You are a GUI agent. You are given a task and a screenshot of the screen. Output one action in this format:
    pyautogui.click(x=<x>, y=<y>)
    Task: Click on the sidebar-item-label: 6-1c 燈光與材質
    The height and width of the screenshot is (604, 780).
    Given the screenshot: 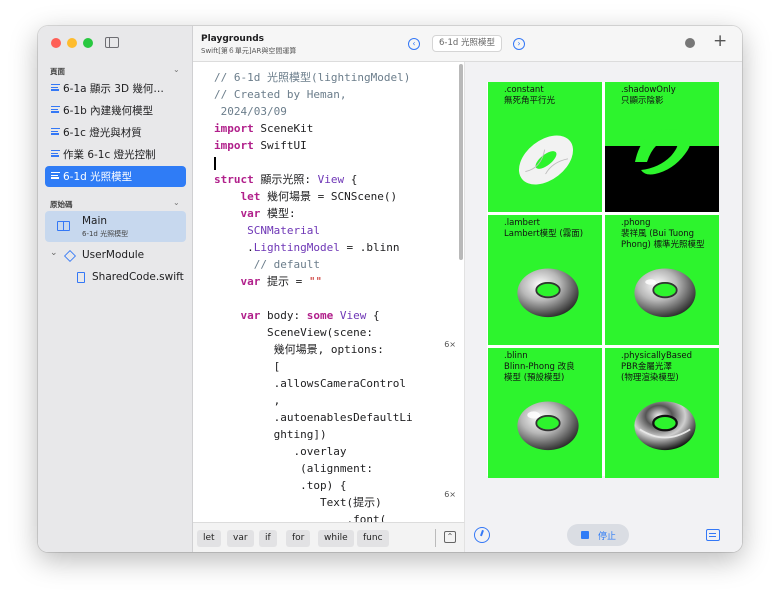 What is the action you would take?
    pyautogui.click(x=102, y=133)
    